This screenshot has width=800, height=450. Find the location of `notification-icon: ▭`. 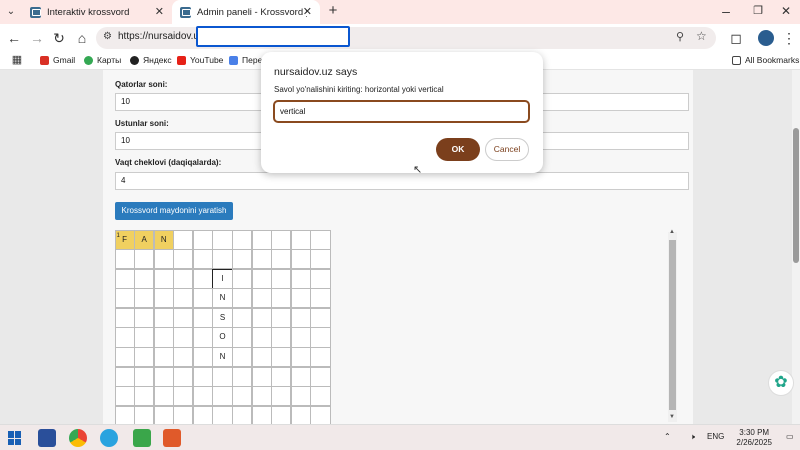

notification-icon: ▭ is located at coordinates (790, 436).